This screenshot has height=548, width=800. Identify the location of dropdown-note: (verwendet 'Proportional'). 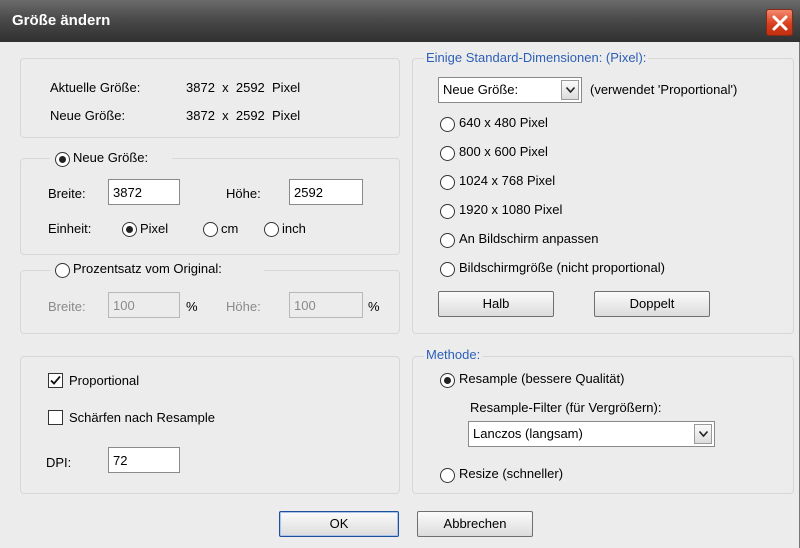
(664, 89).